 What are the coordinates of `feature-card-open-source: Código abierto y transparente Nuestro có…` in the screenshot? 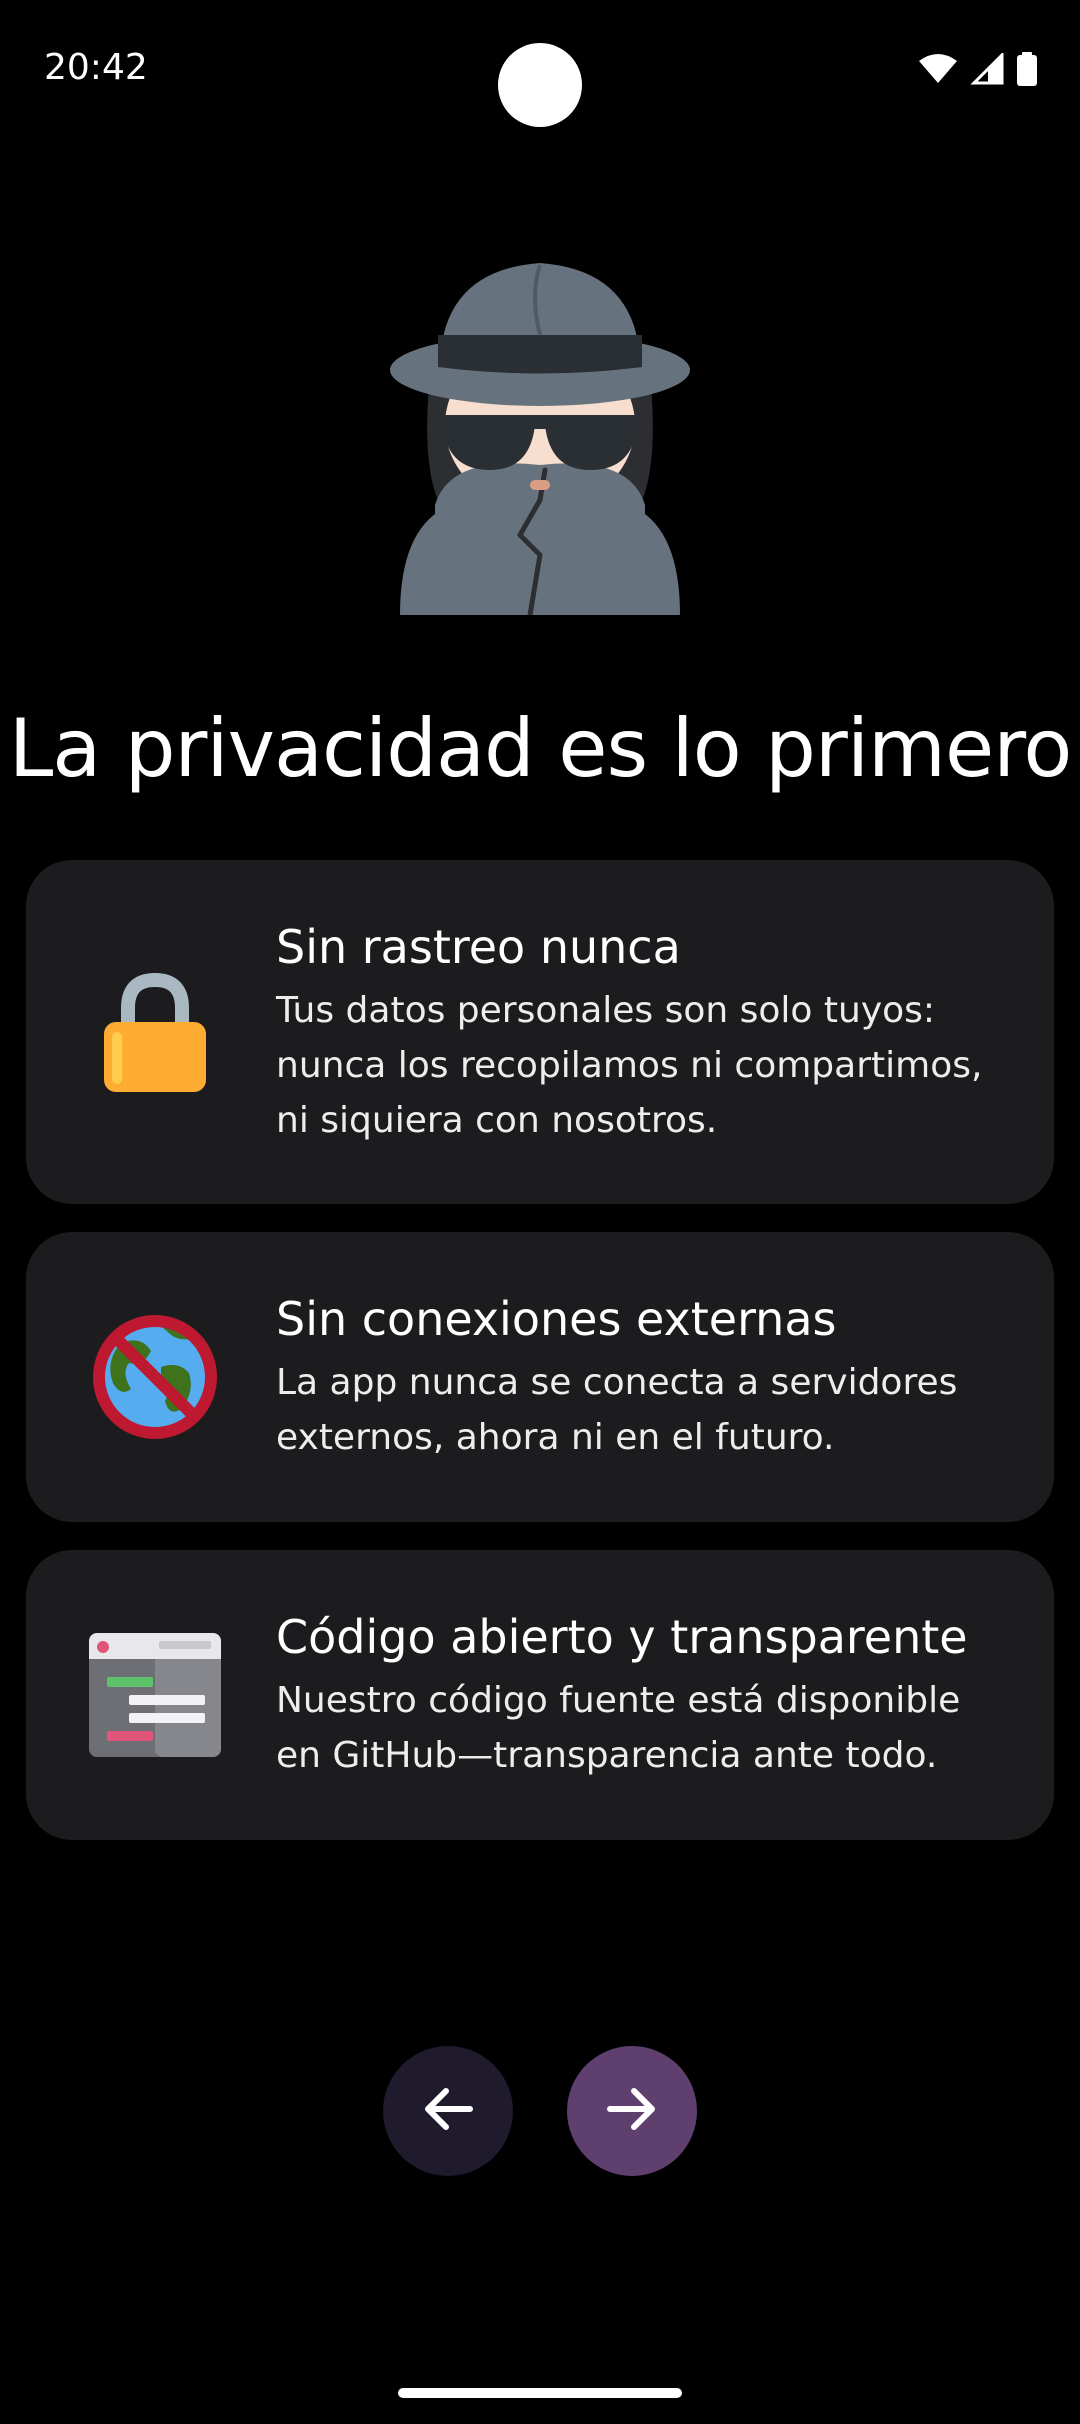 It's located at (540, 1695).